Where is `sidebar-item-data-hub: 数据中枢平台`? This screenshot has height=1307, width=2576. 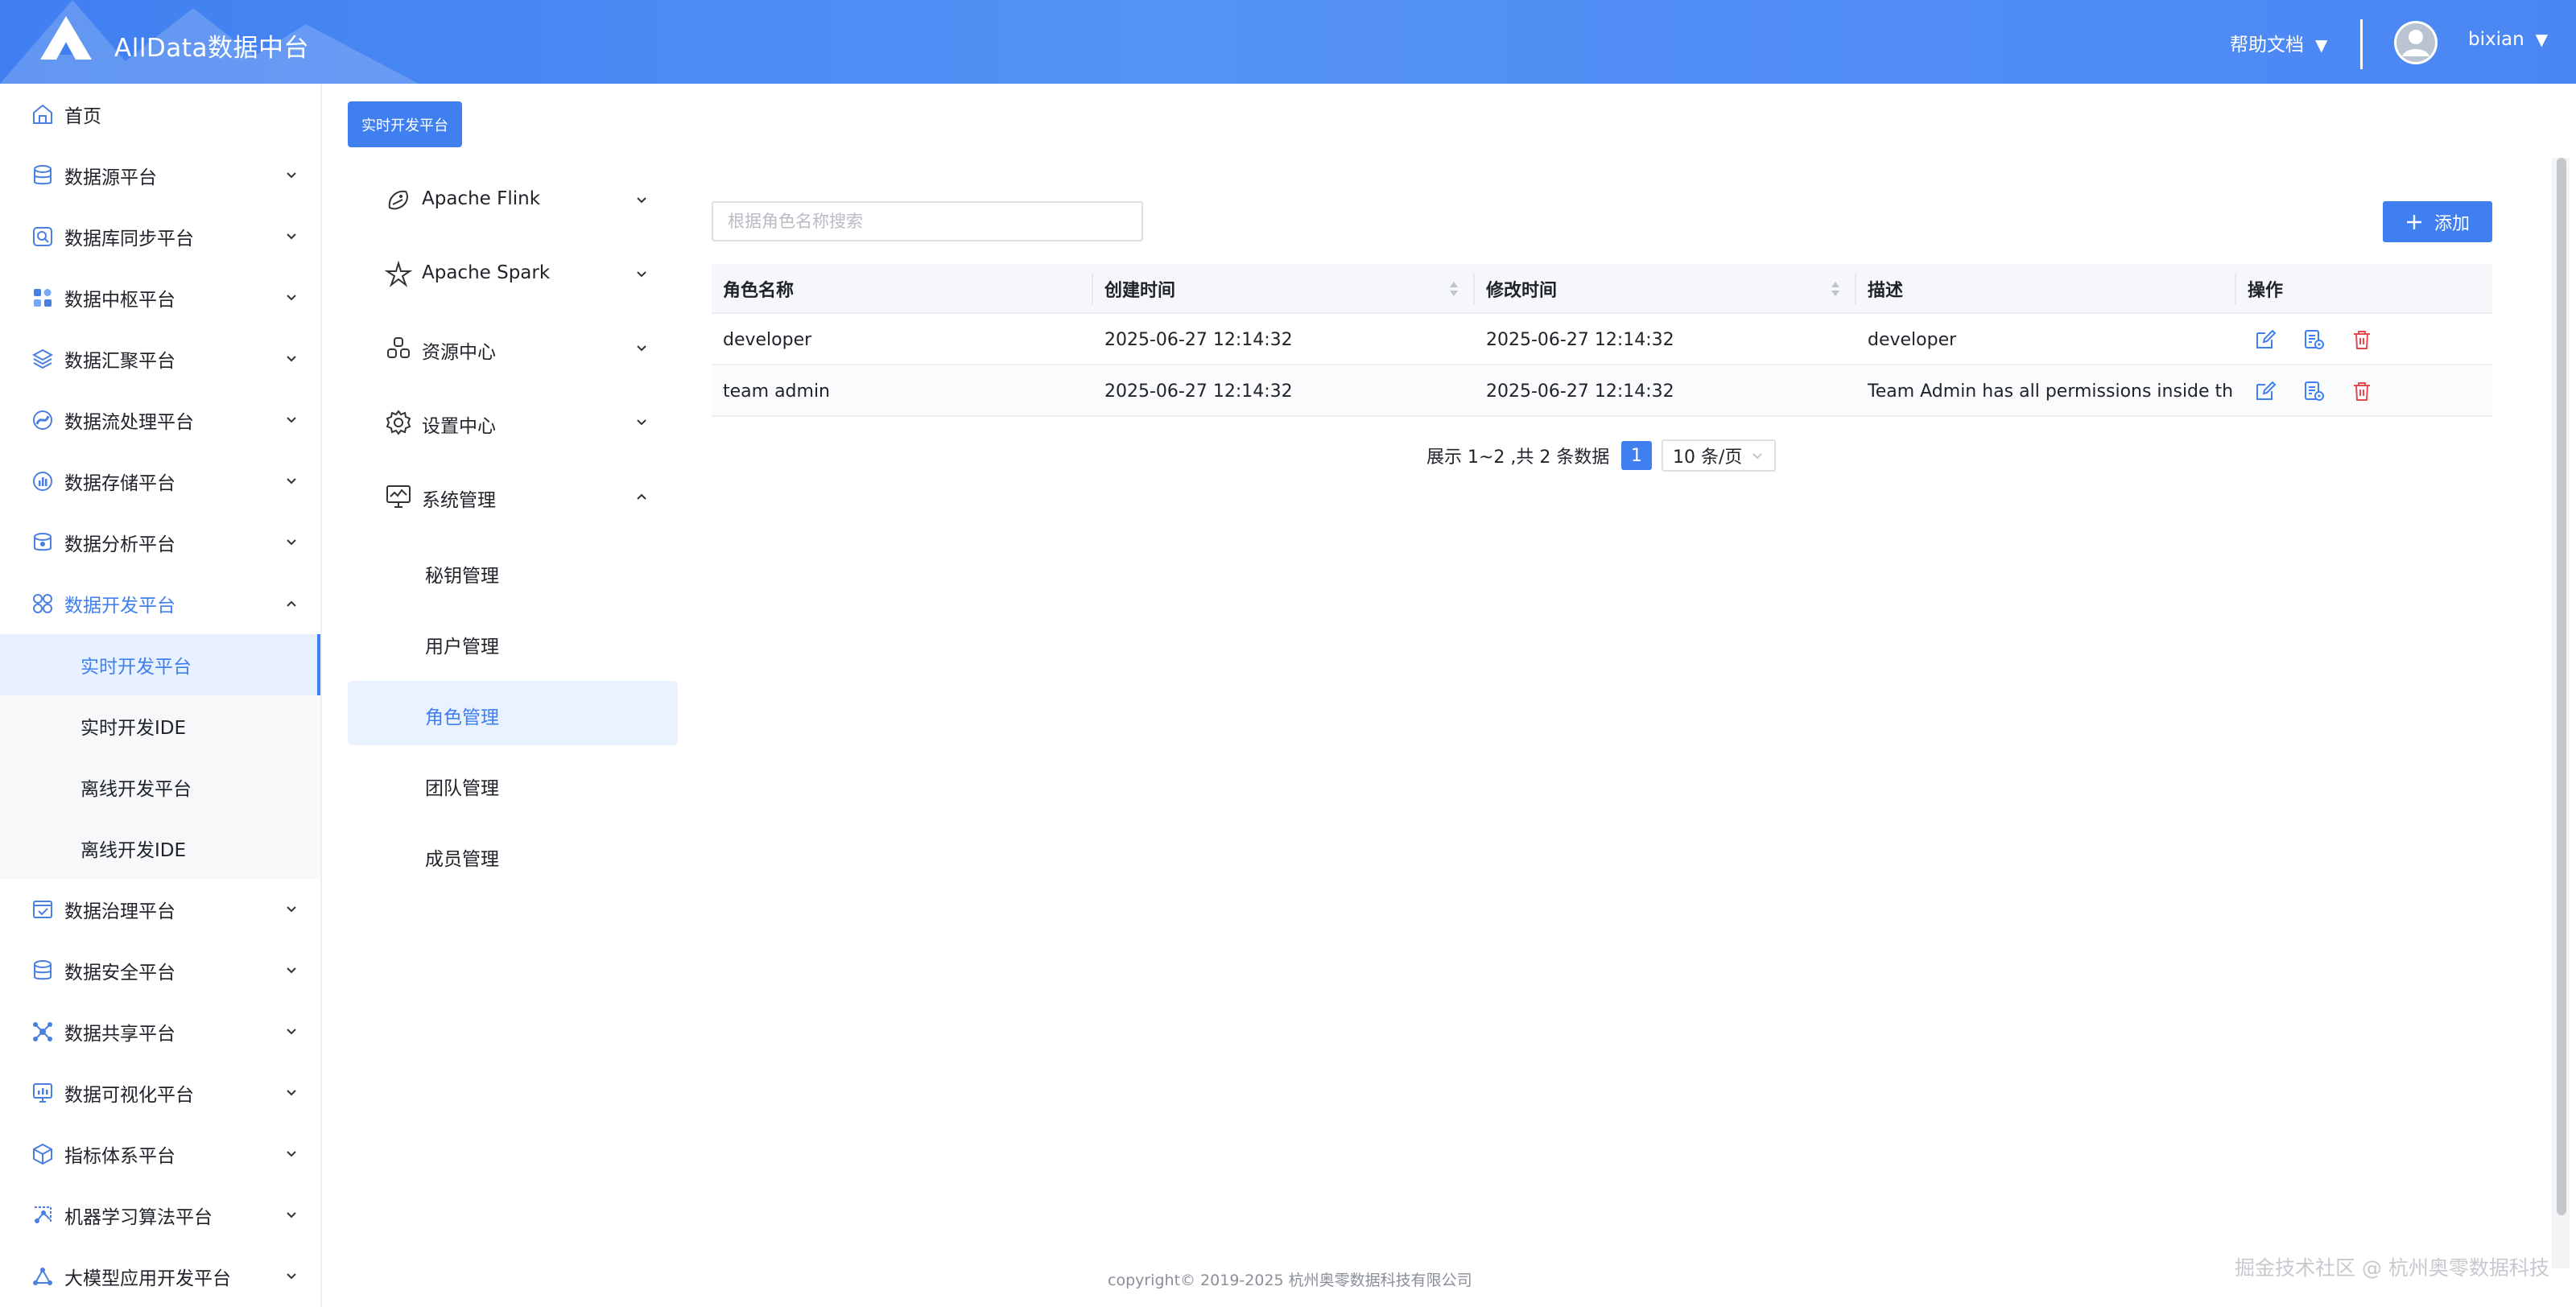
sidebar-item-data-hub: 数据中枢平台 is located at coordinates (160, 297).